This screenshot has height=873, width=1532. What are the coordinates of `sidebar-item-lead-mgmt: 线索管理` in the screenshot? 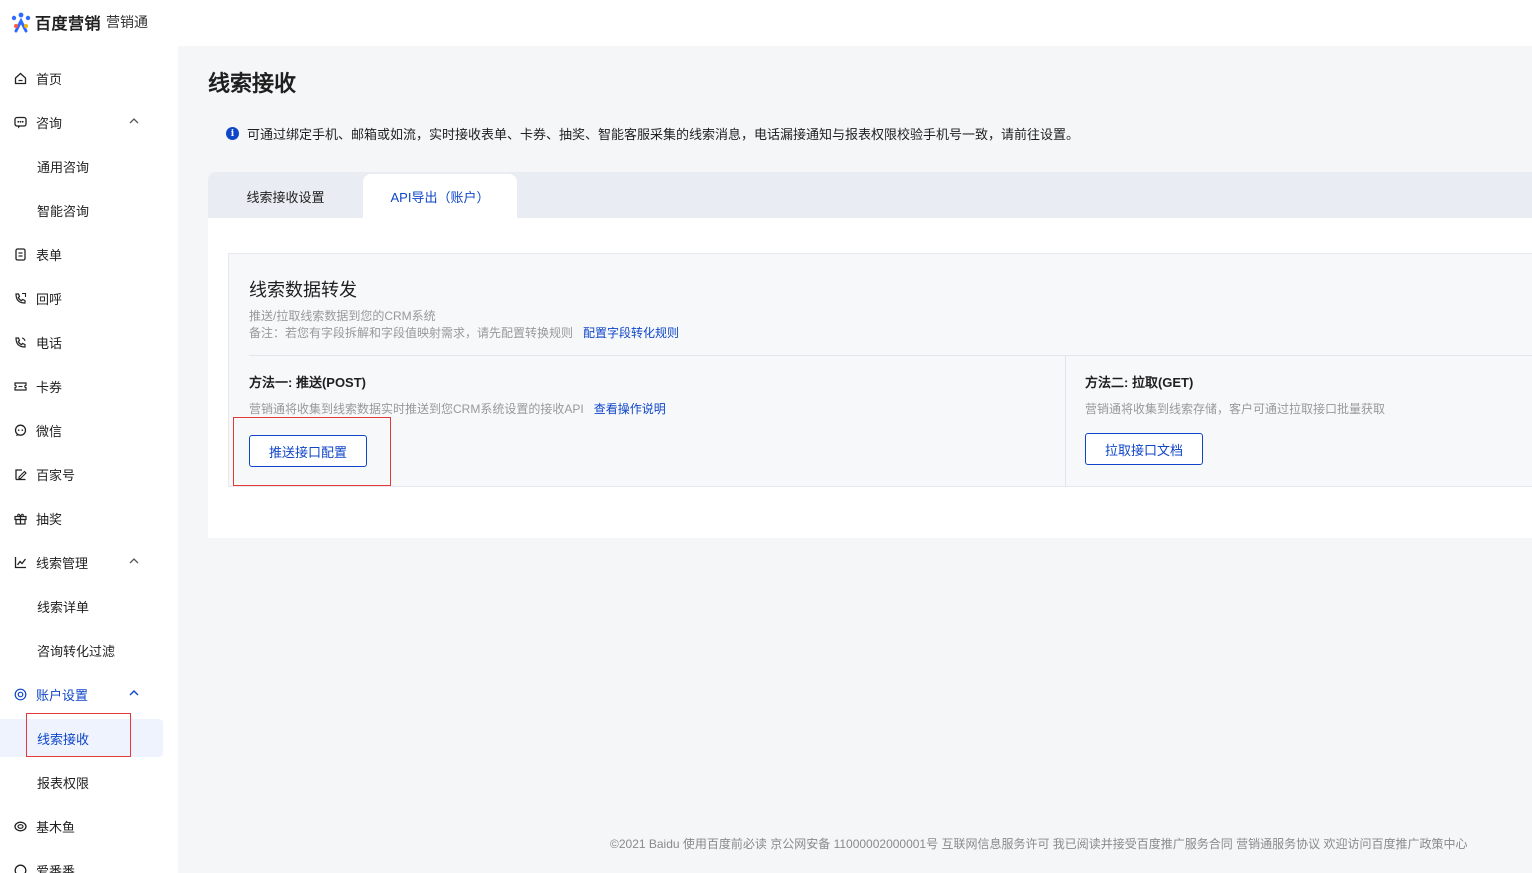 It's located at (89, 562).